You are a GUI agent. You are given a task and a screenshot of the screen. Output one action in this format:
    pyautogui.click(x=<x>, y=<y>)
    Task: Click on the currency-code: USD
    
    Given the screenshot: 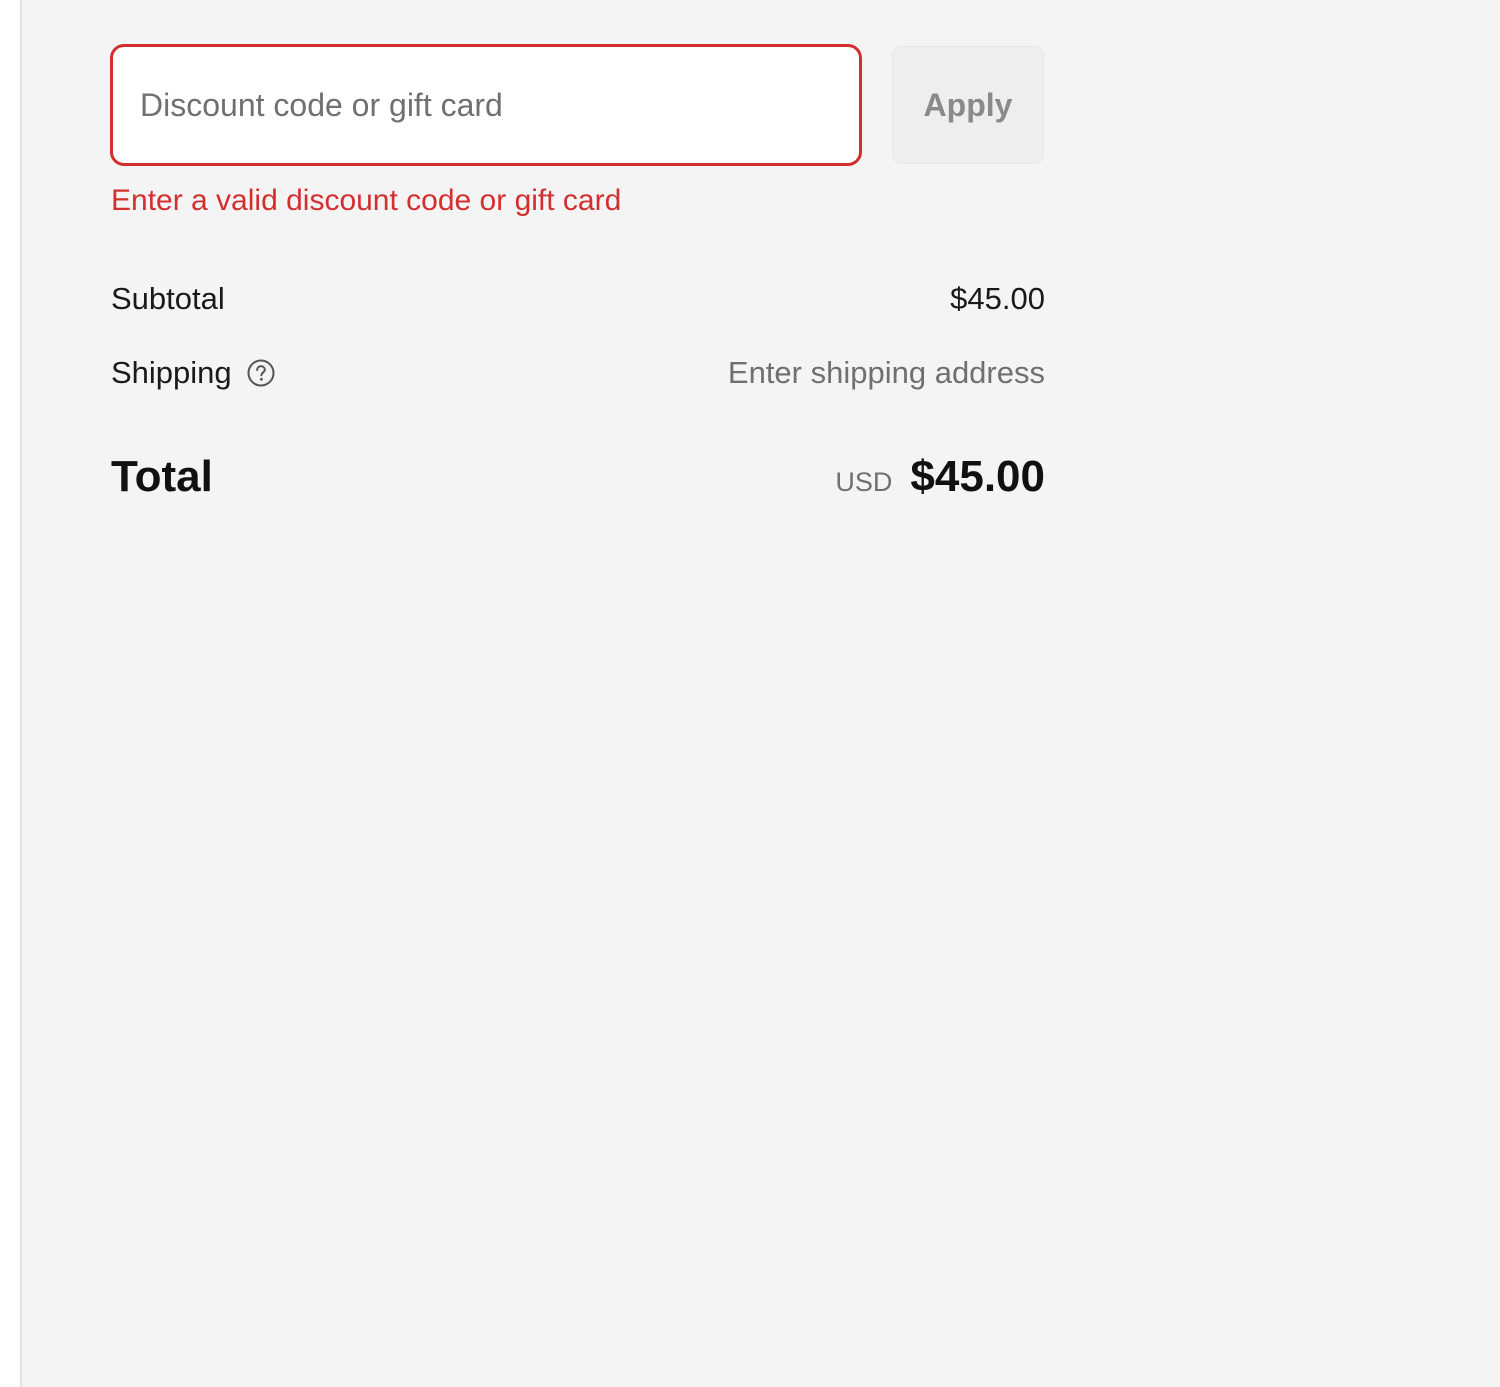 What is the action you would take?
    pyautogui.click(x=864, y=482)
    